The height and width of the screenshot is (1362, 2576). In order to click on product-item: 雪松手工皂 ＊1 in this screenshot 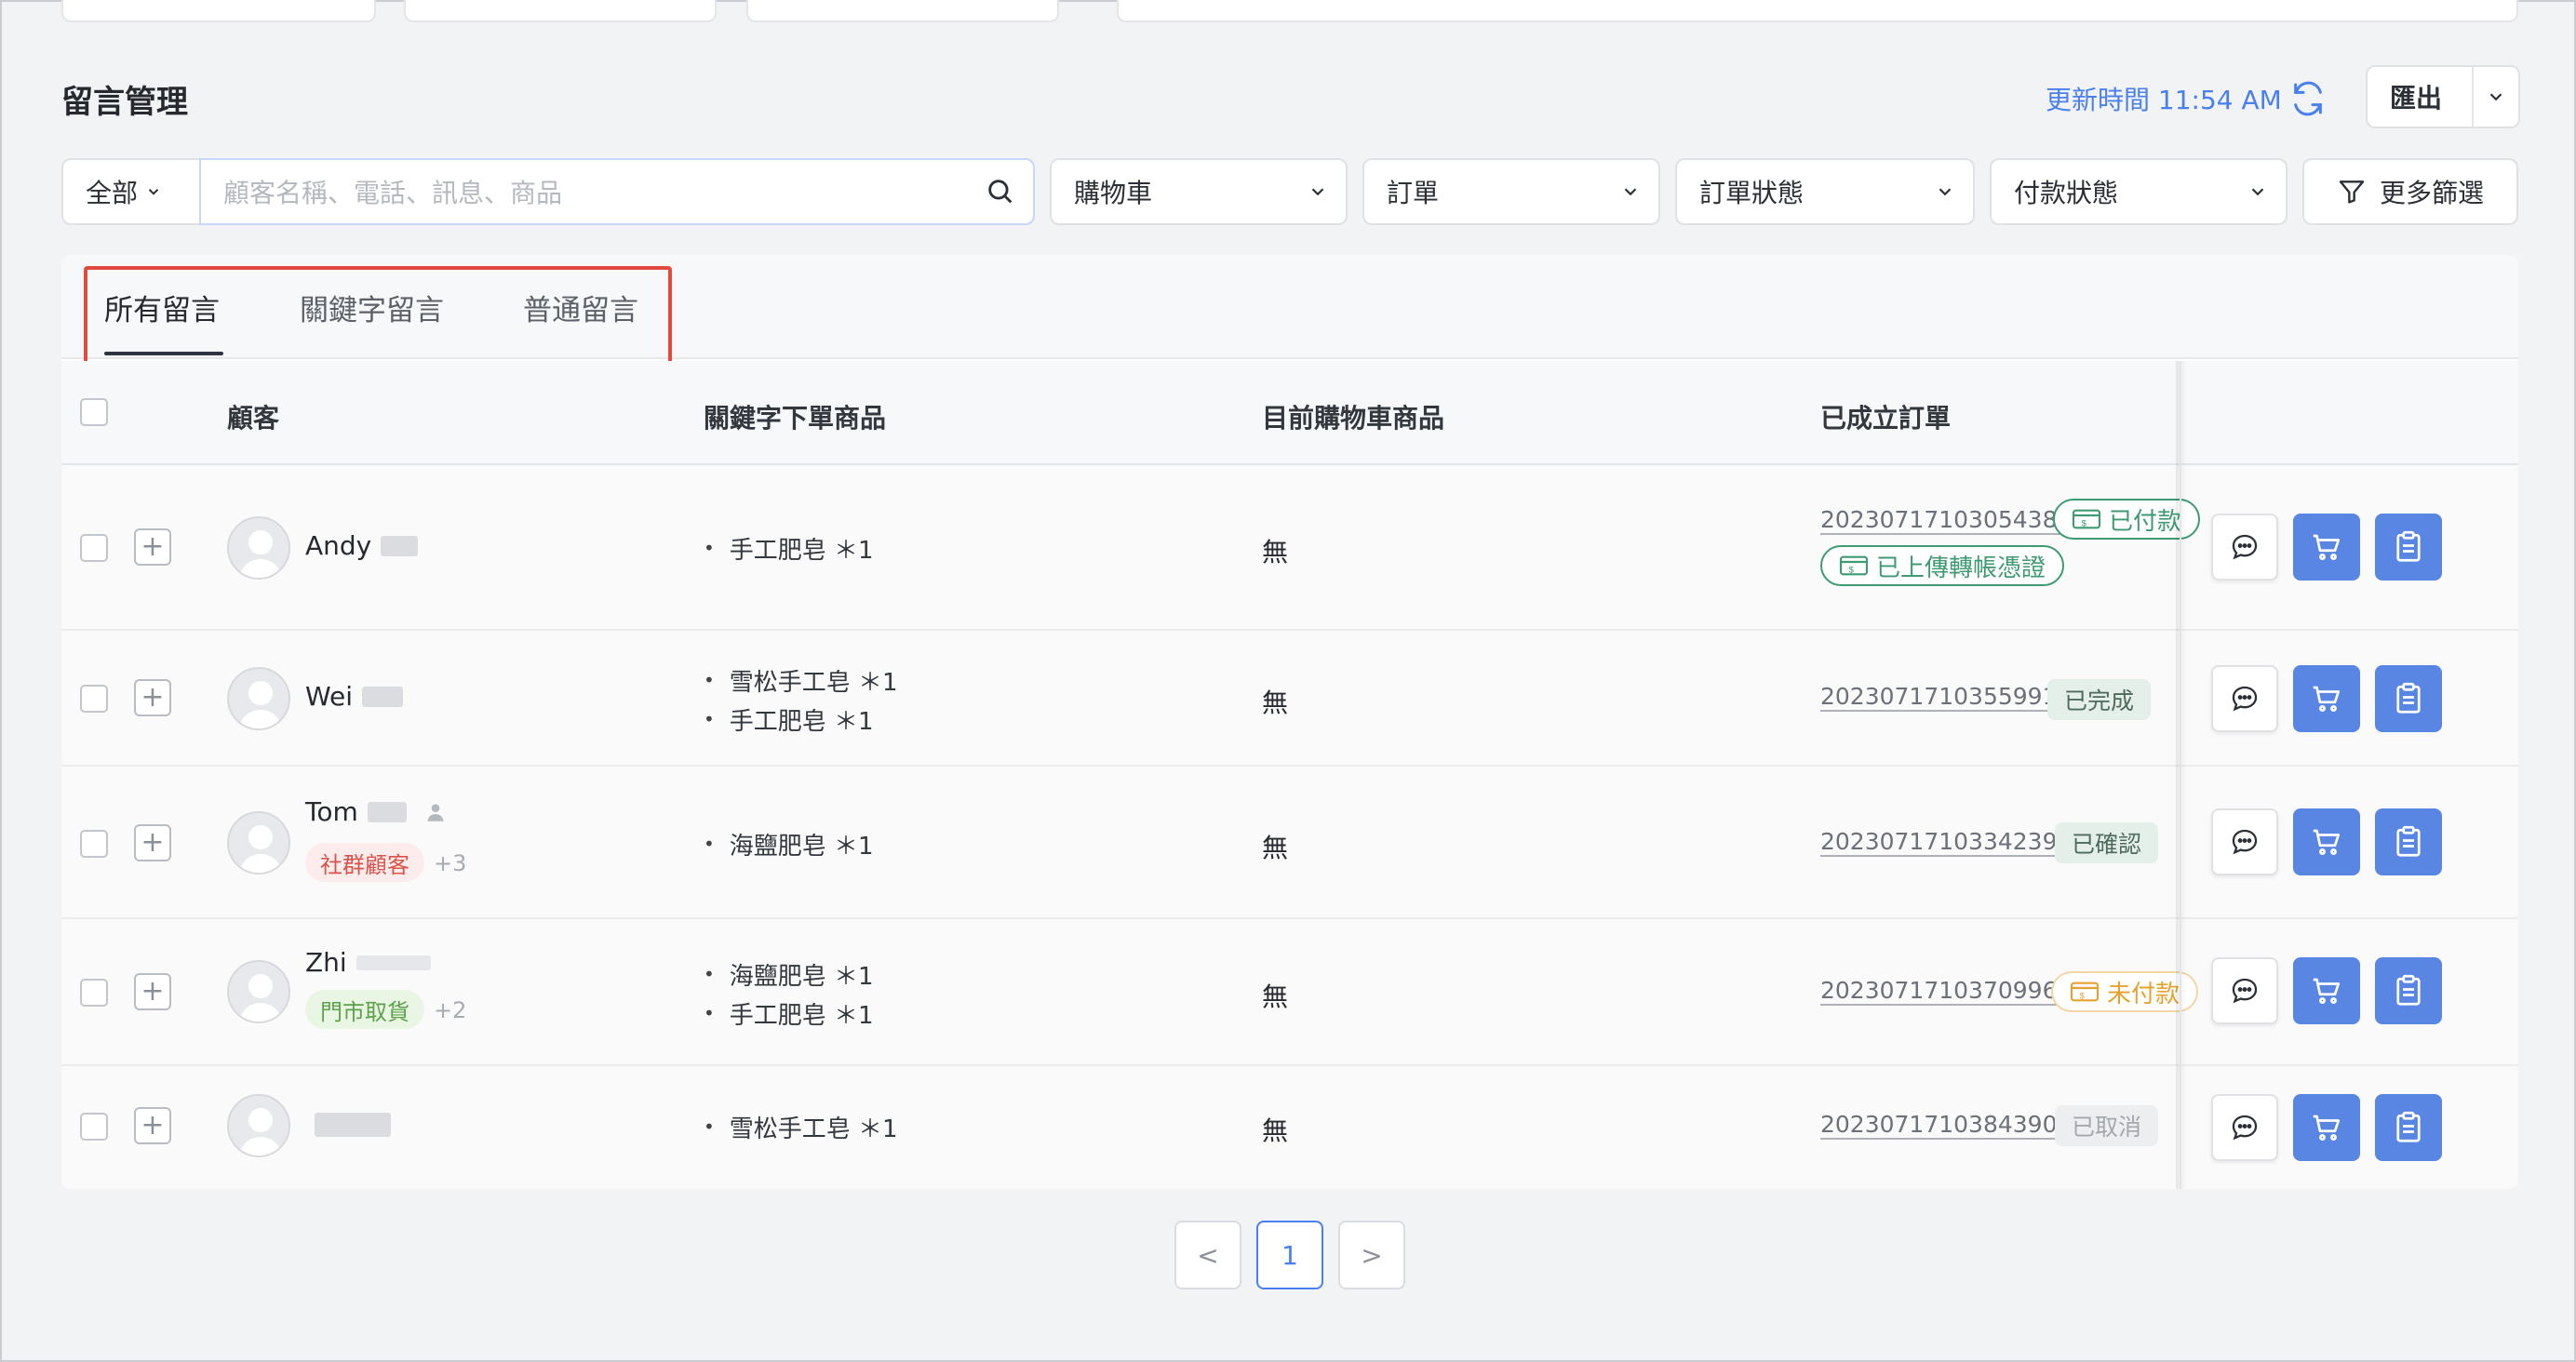, I will do `click(801, 1126)`.